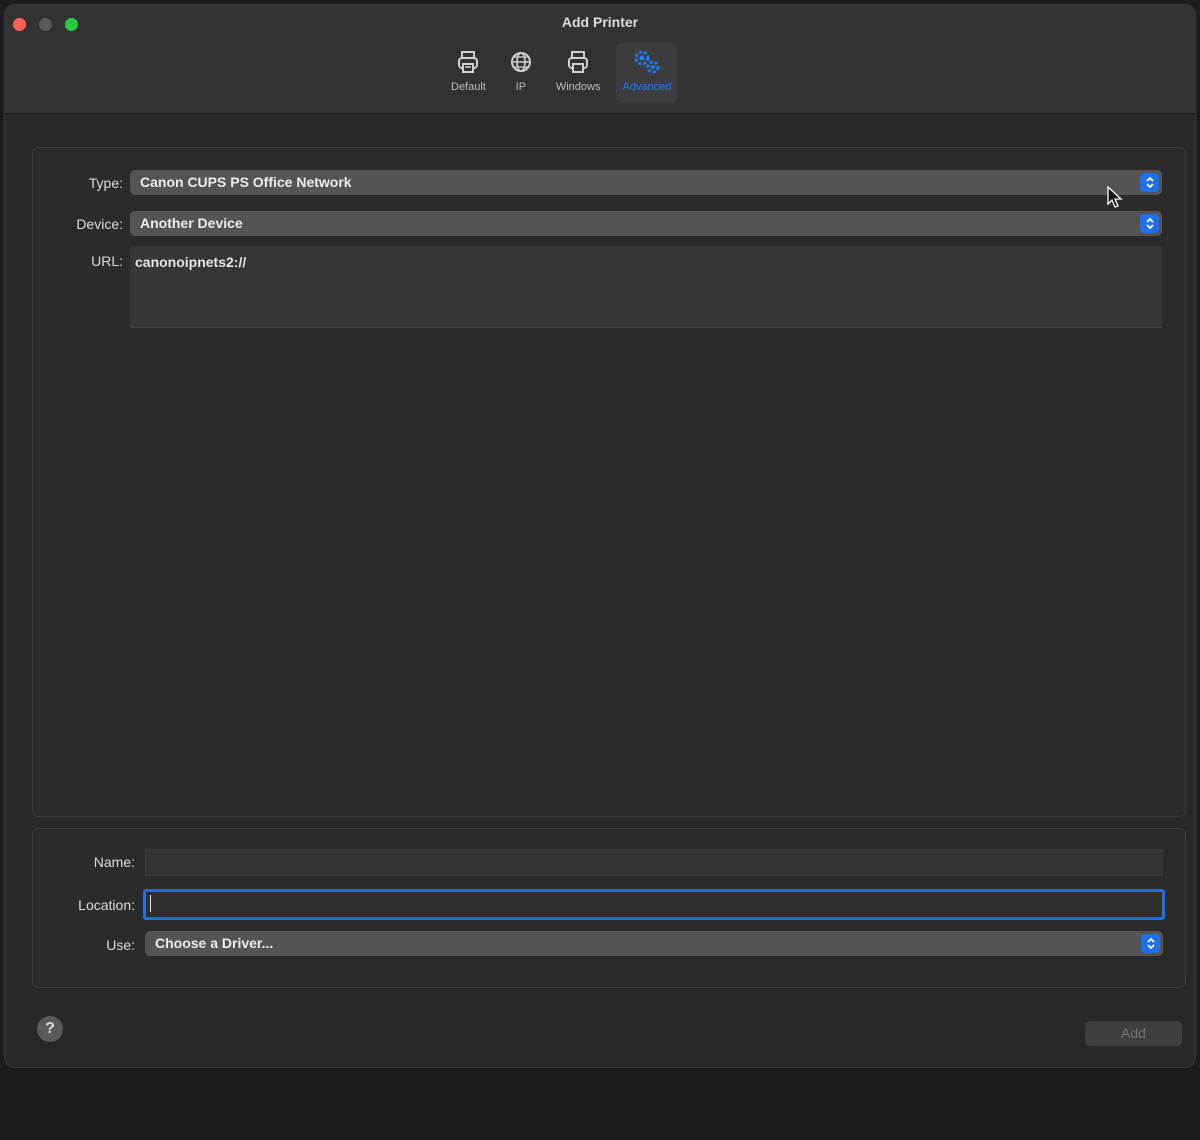 This screenshot has height=1140, width=1200. I want to click on device-select: Another Device, so click(646, 223).